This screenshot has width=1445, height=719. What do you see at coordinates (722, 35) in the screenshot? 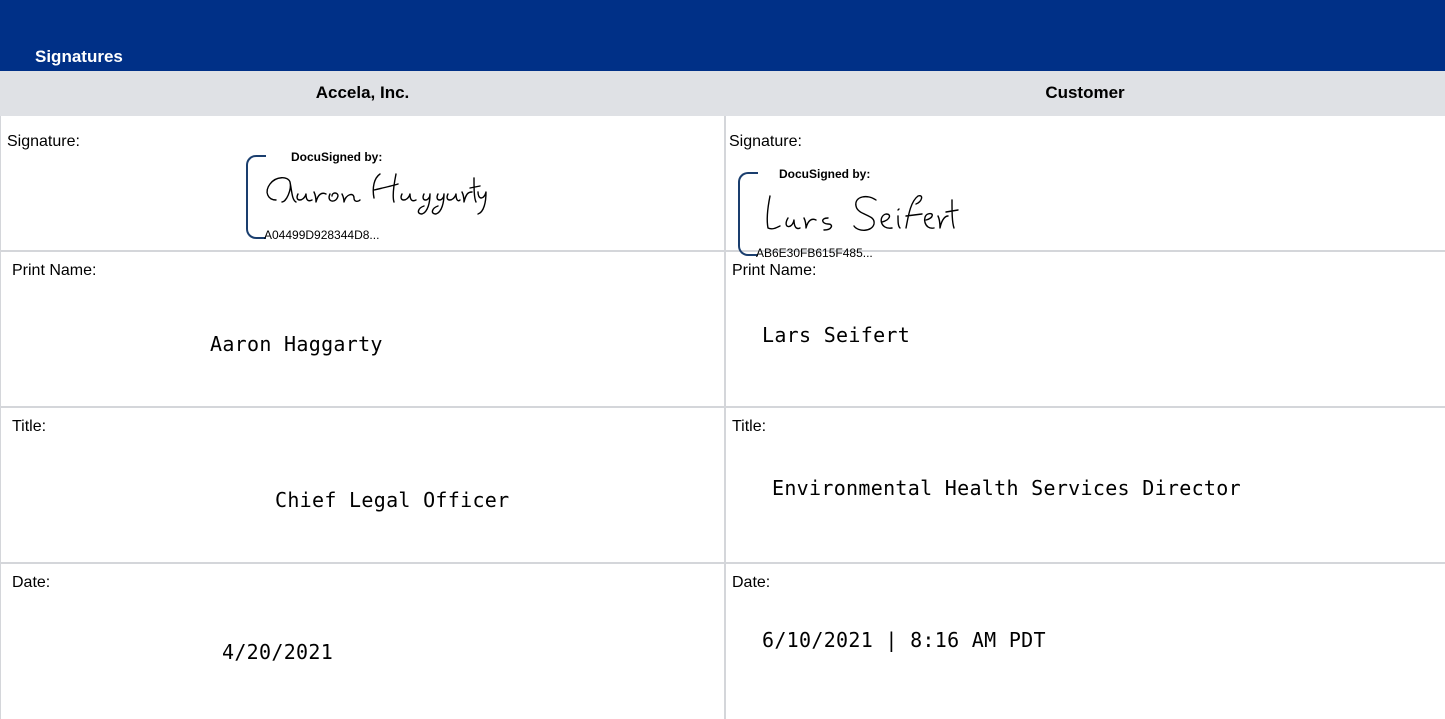
I see `section-header: Signatures` at bounding box center [722, 35].